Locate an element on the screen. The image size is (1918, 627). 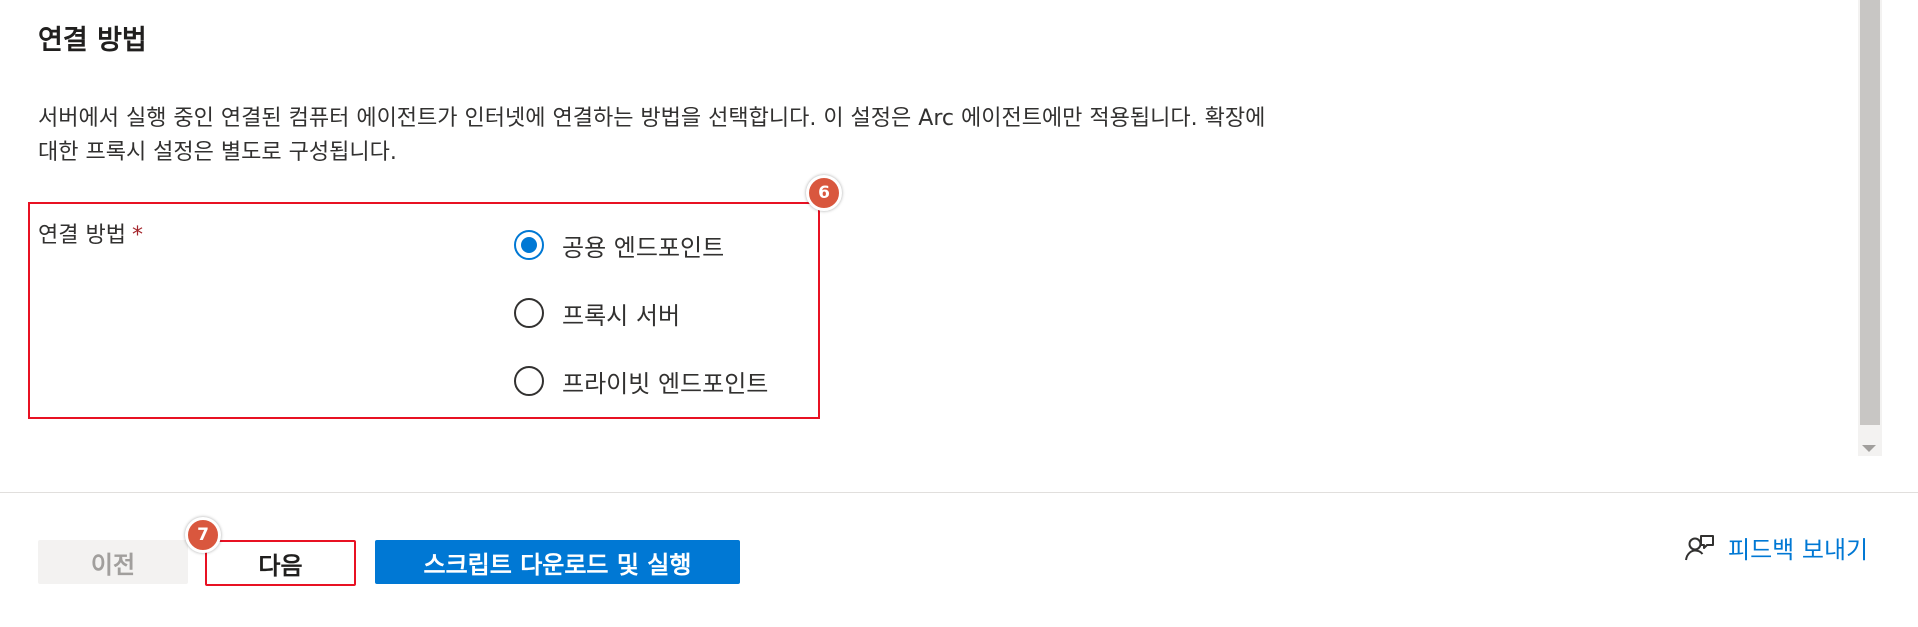
radio-label: 프라이빗 엔드포인트 is located at coordinates (665, 383).